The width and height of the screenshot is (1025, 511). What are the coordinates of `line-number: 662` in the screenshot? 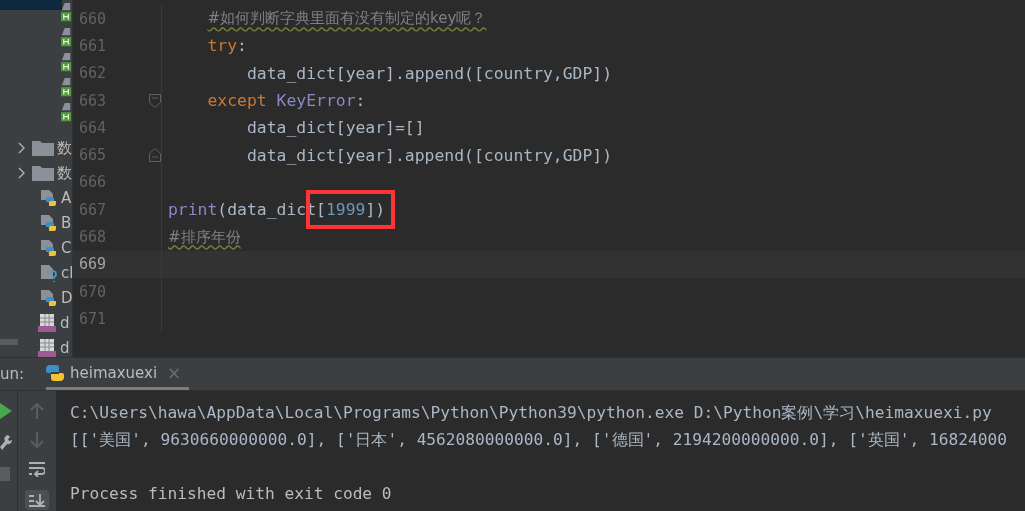 It's located at (93, 73).